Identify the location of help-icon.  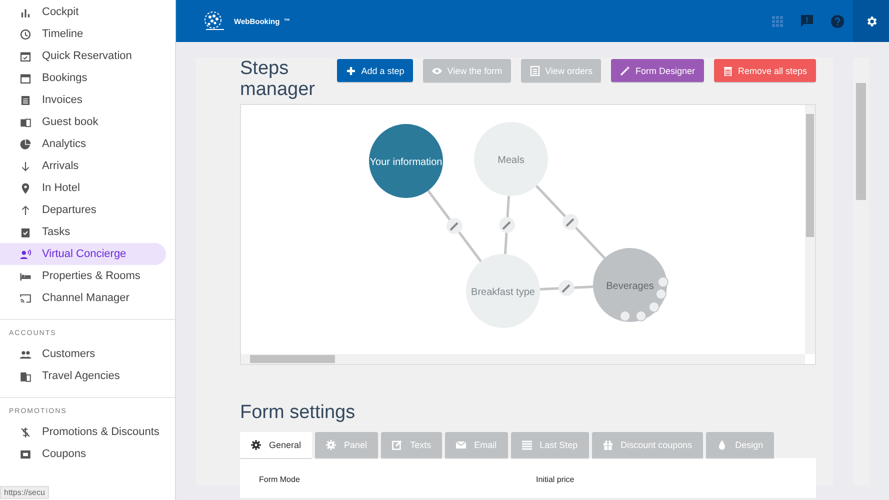
(837, 21).